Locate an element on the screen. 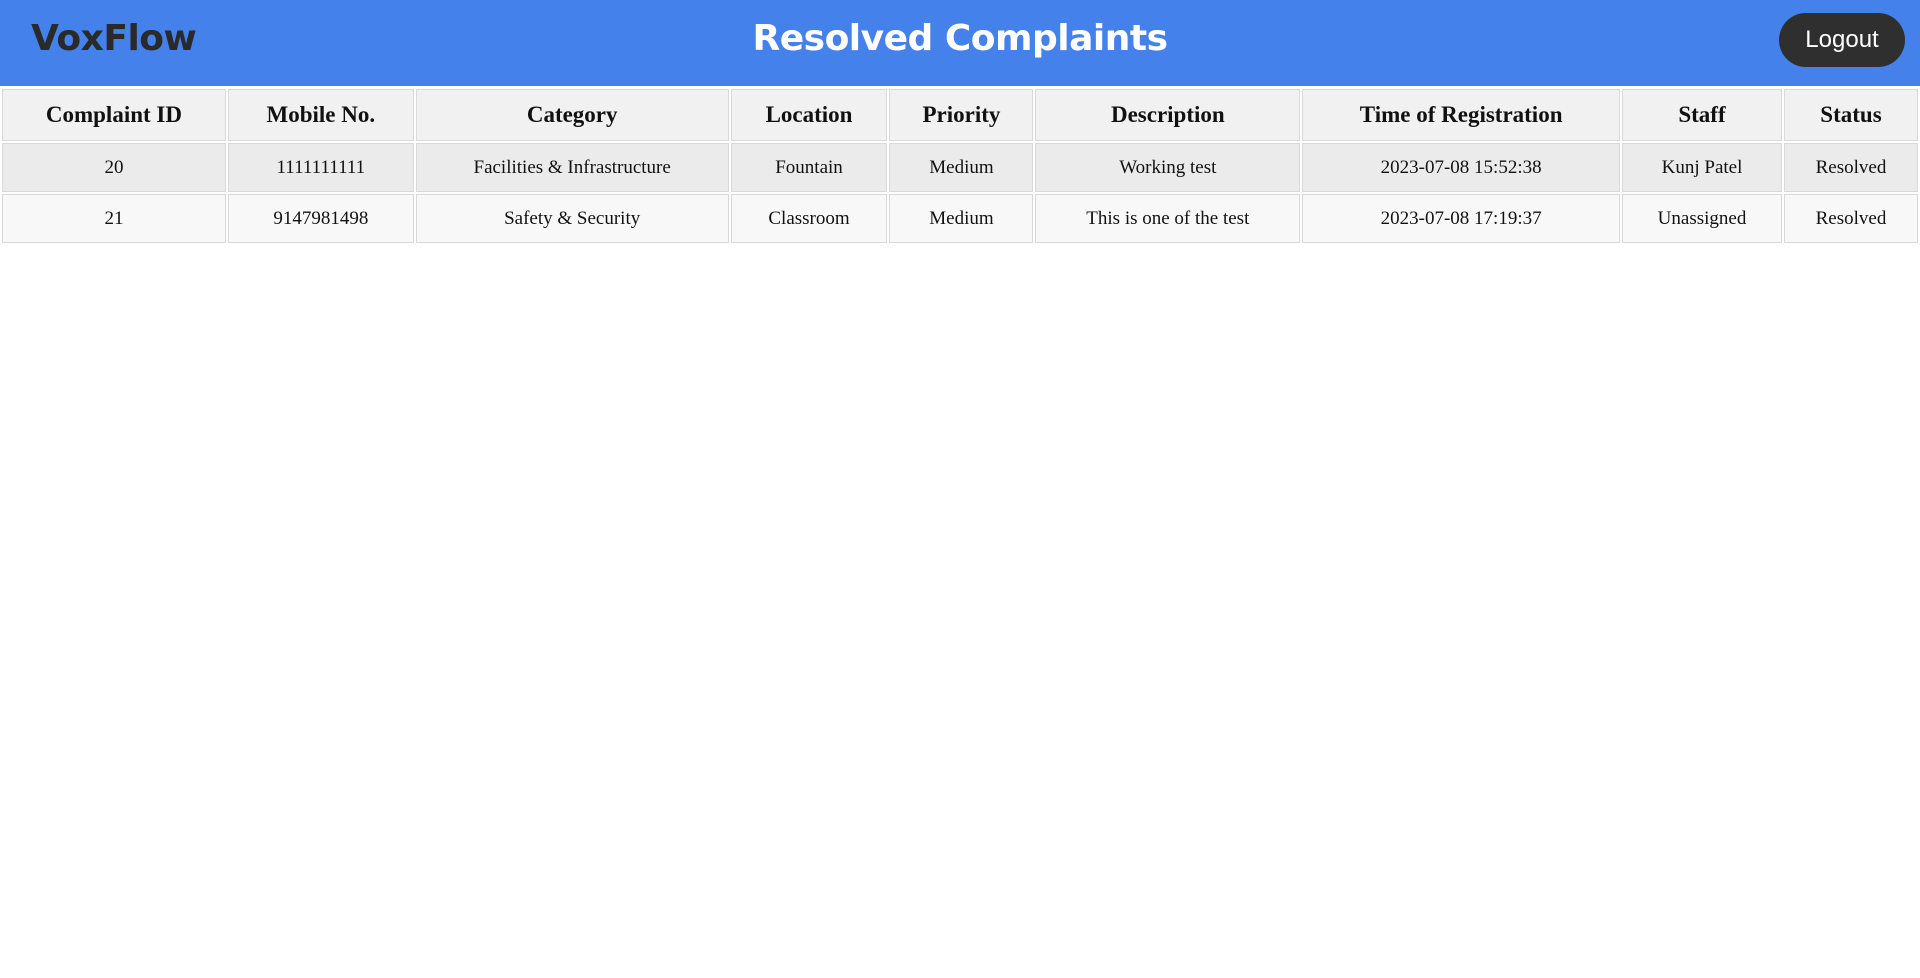  page-title: Resolved Complaints is located at coordinates (960, 38).